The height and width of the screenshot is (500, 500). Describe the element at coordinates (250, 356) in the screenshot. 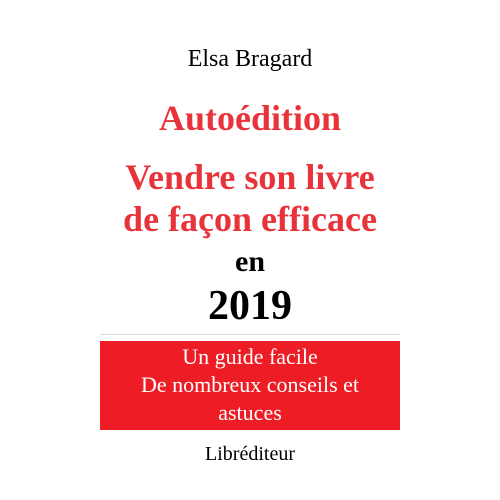

I see `banner-line-1: Un guide facile` at that location.